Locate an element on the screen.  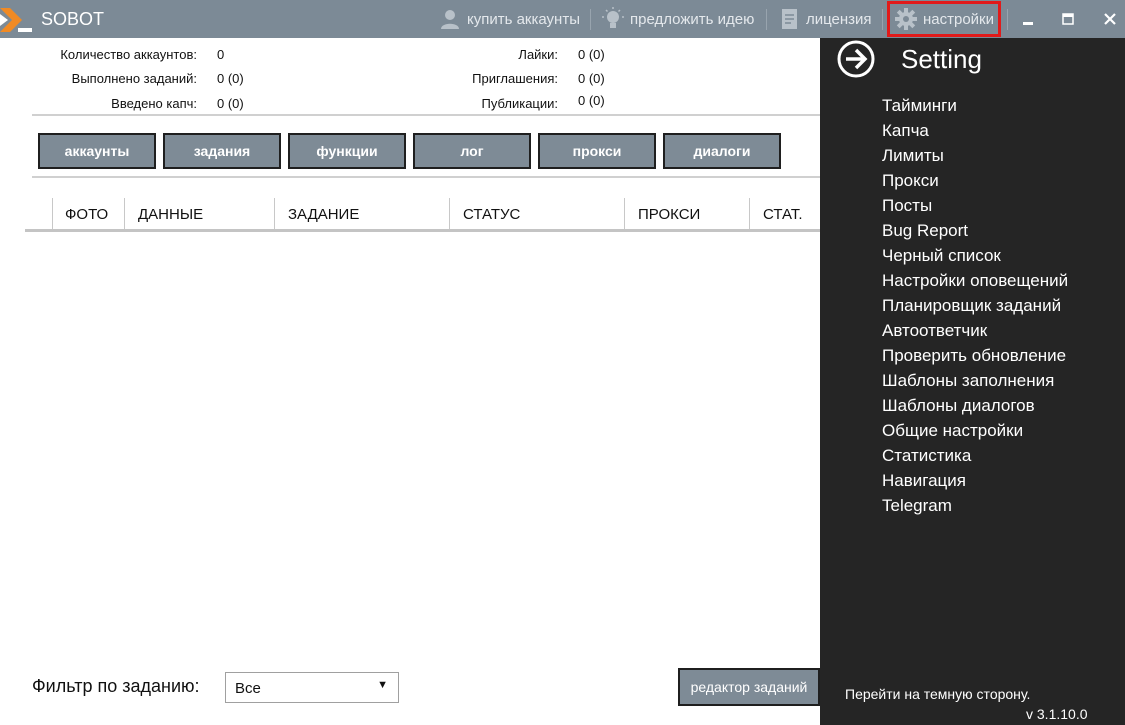
settings-menu-item: Планировщик заданий is located at coordinates (971, 306).